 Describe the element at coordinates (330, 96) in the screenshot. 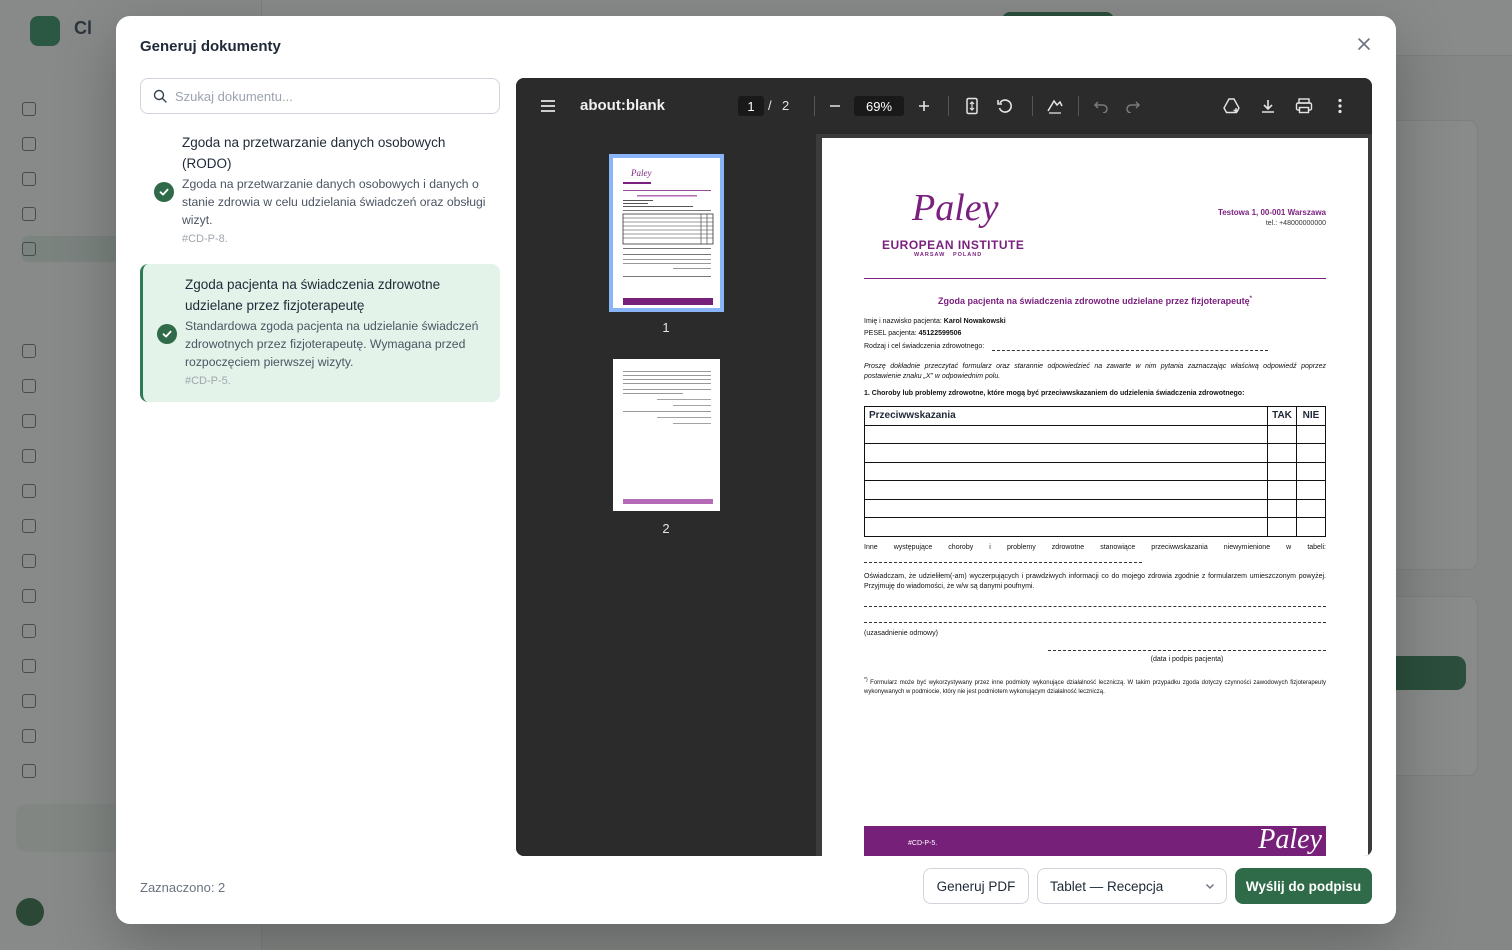

I see `search-input` at that location.